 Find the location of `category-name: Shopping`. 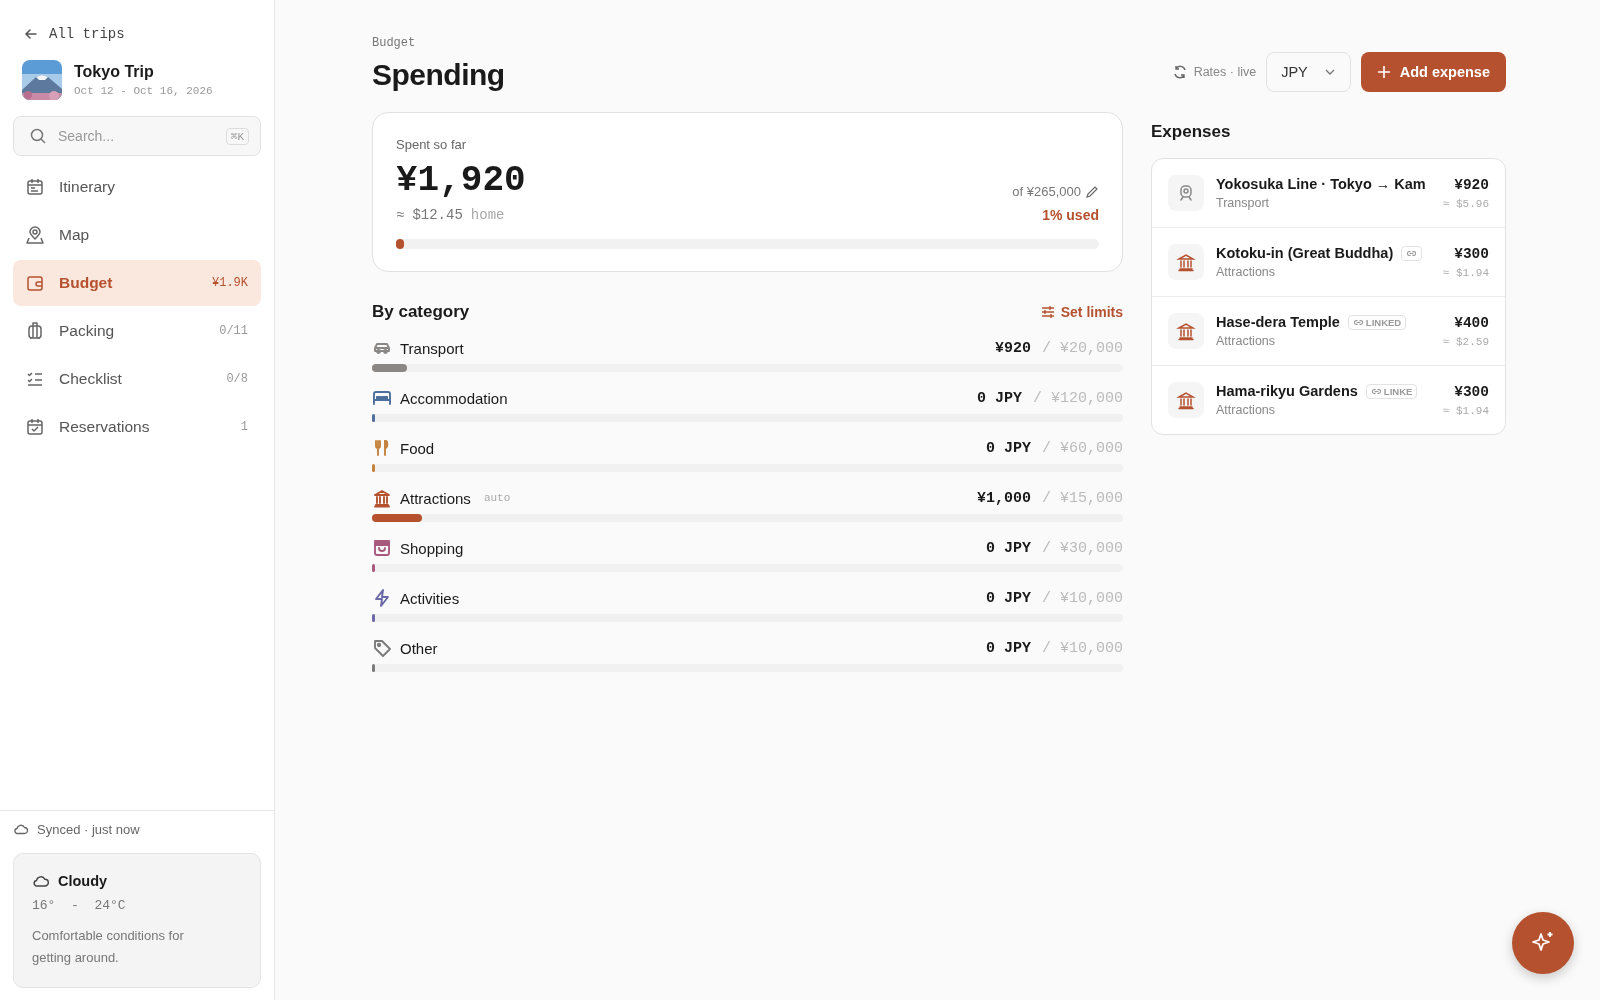

category-name: Shopping is located at coordinates (432, 548).